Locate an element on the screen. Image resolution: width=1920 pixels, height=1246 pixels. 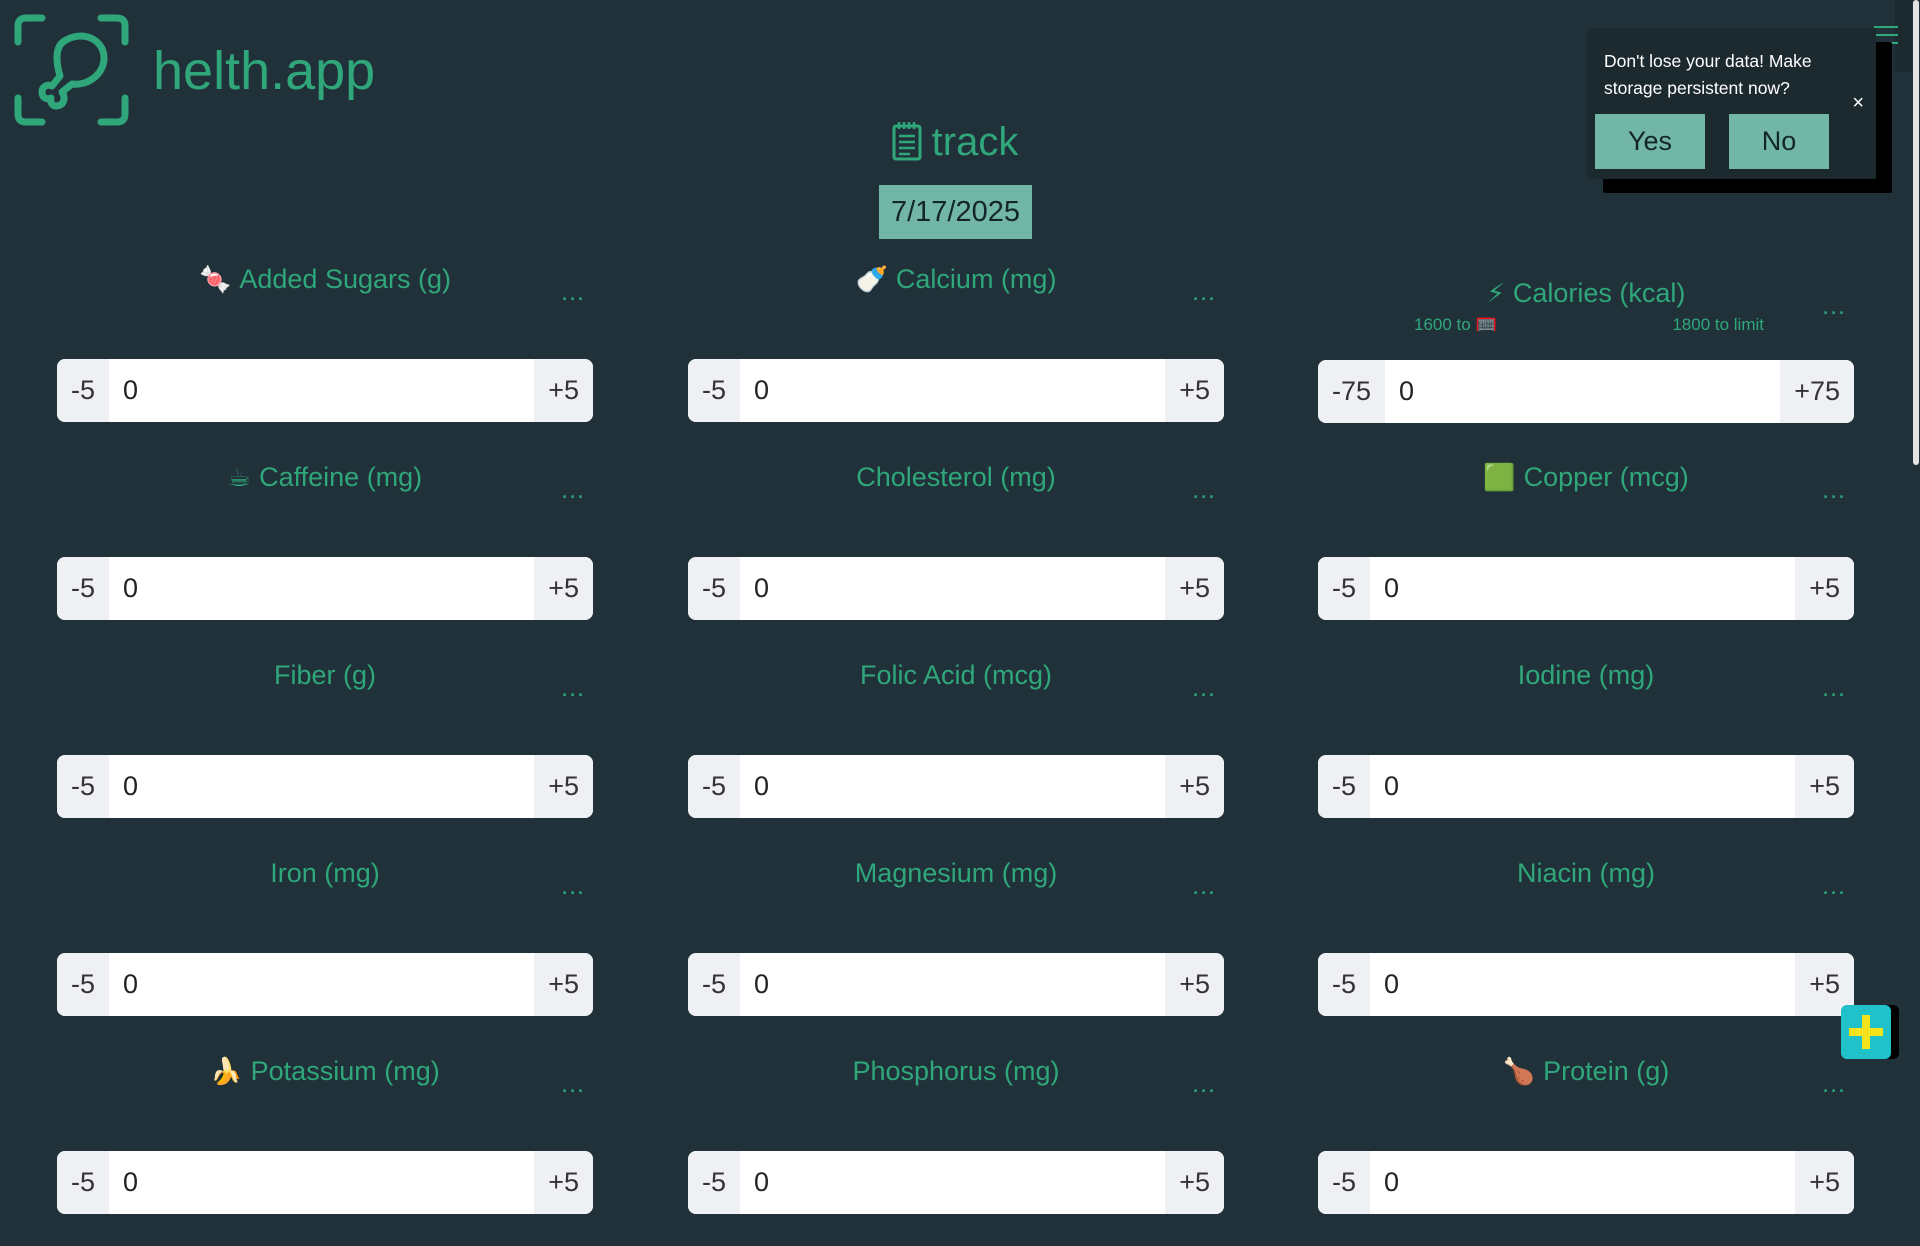
nutrient-label: Phosphorus (mg) is located at coordinates (956, 1071).